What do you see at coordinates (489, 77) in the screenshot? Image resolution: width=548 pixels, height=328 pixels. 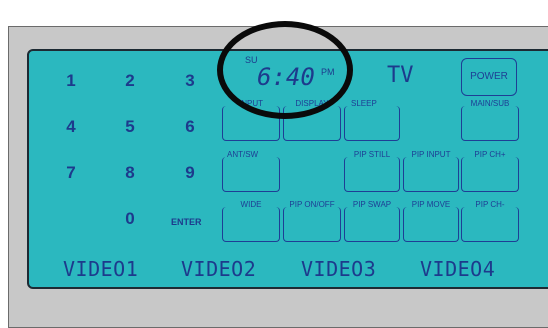 I see `power-button: POWER` at bounding box center [489, 77].